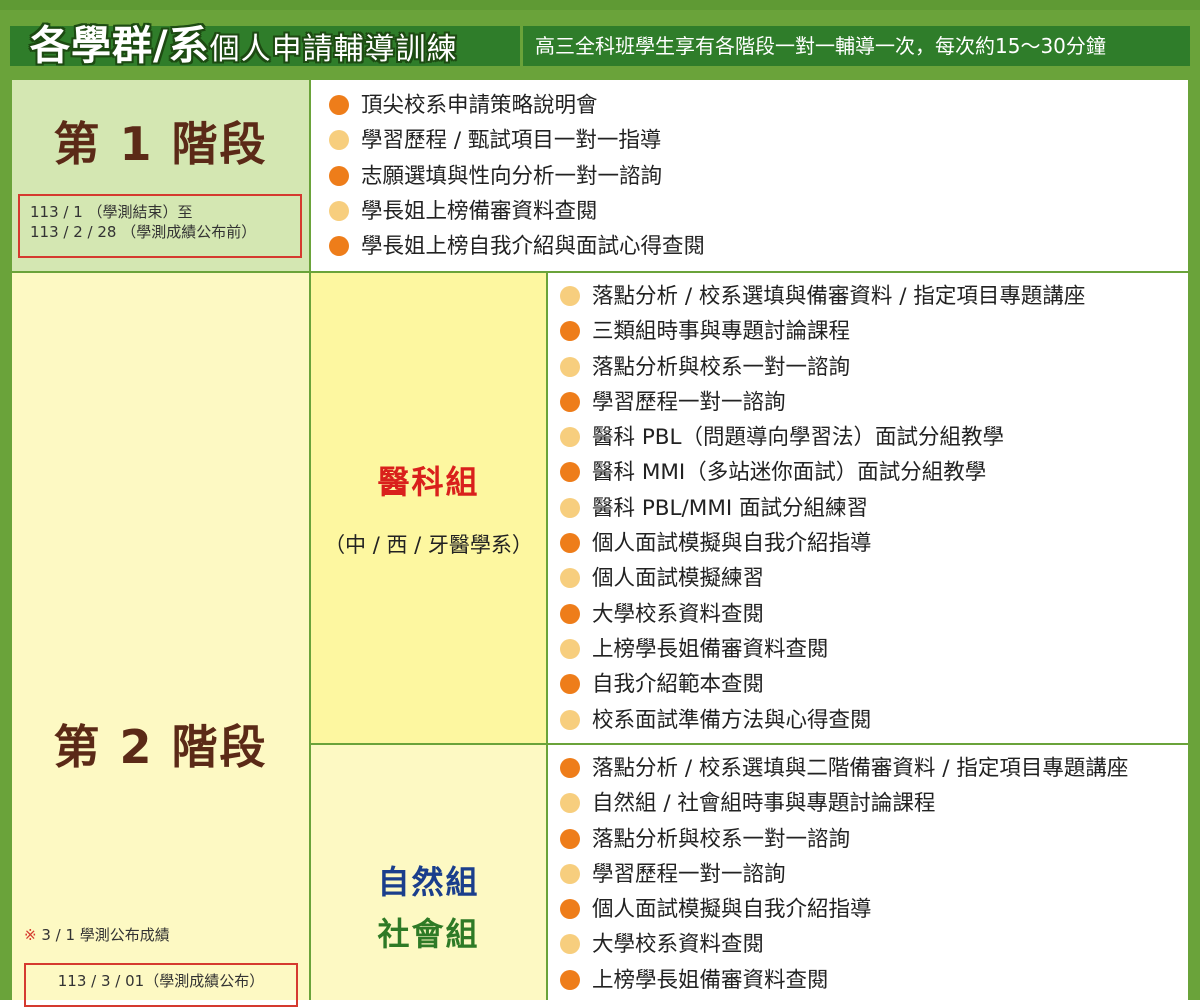 This screenshot has height=1007, width=1200. What do you see at coordinates (428, 508) in the screenshot?
I see `medical-group-cell: 醫科組 （中 / 西 / 牙醫學系）` at bounding box center [428, 508].